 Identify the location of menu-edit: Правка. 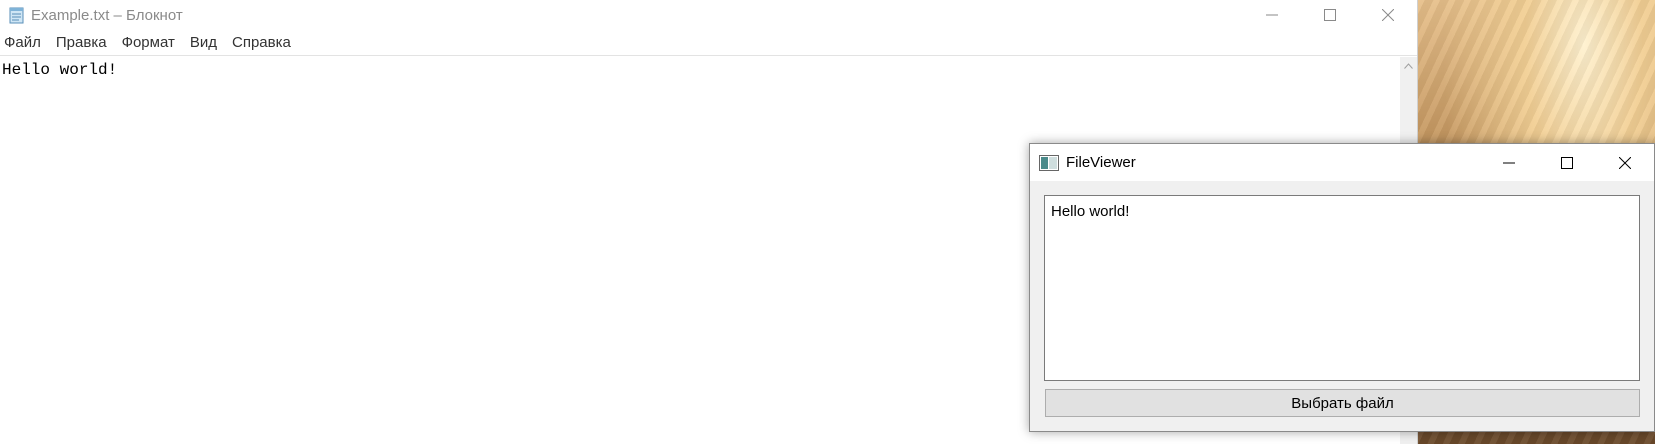
(81, 42).